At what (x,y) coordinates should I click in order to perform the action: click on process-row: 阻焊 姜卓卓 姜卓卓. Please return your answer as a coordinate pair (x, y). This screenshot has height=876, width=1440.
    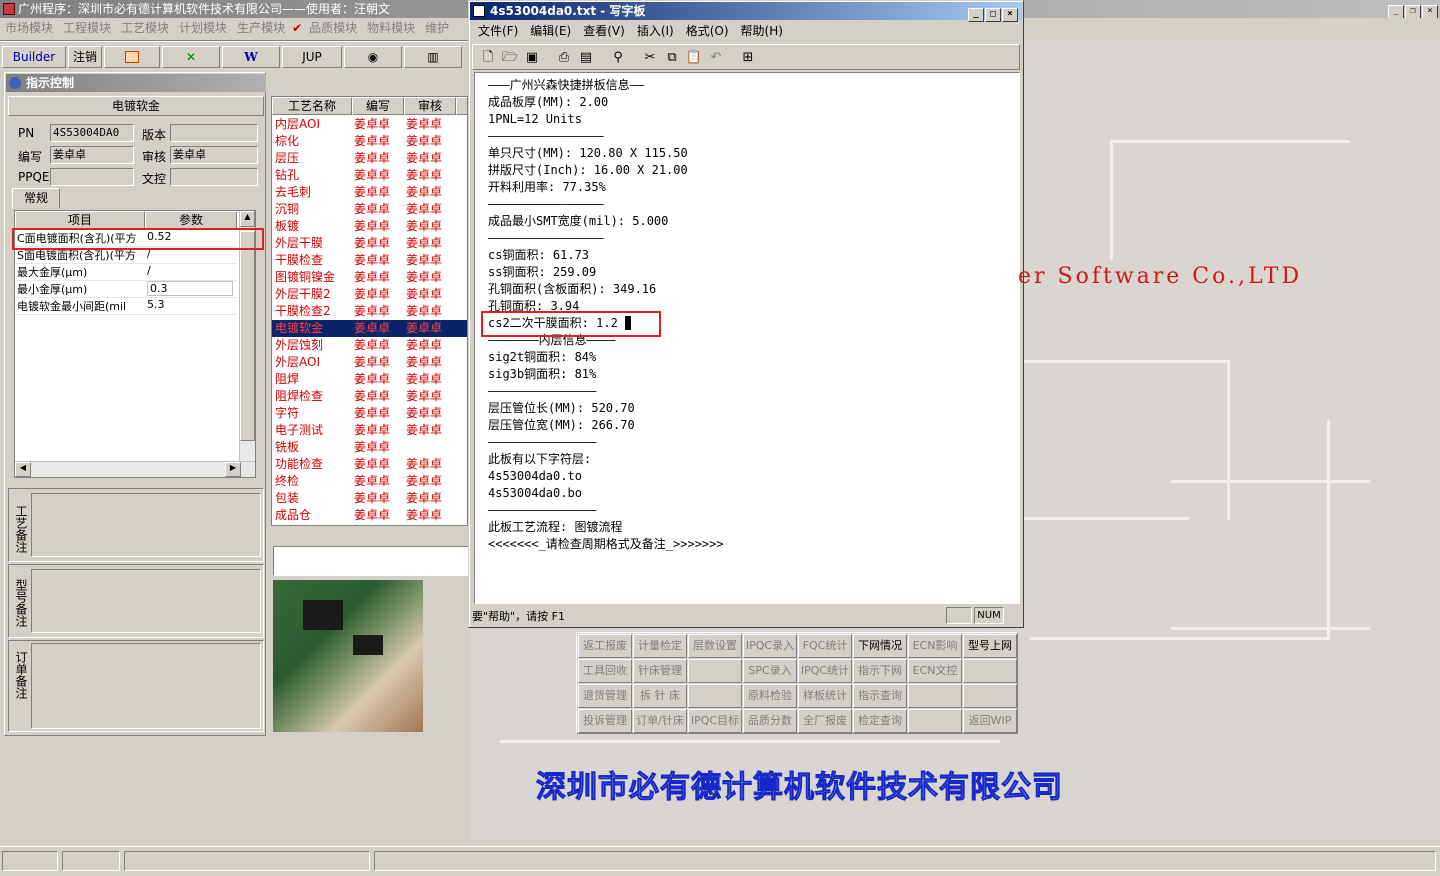
    Looking at the image, I should click on (369, 379).